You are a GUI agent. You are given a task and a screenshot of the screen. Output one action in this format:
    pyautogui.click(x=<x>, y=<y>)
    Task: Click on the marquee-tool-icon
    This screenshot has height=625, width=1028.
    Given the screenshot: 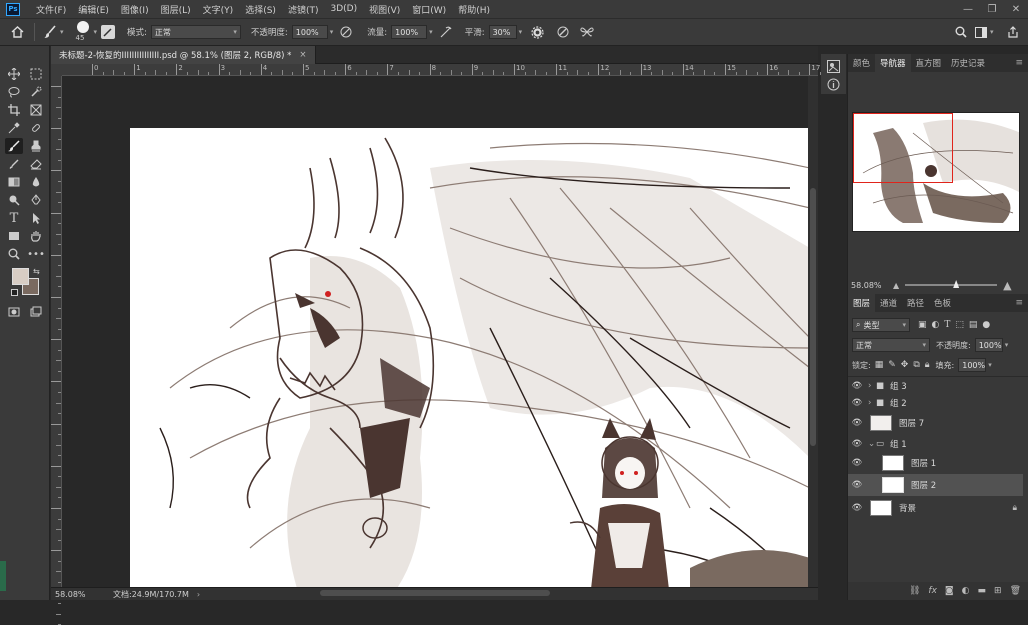 What is the action you would take?
    pyautogui.click(x=36, y=74)
    